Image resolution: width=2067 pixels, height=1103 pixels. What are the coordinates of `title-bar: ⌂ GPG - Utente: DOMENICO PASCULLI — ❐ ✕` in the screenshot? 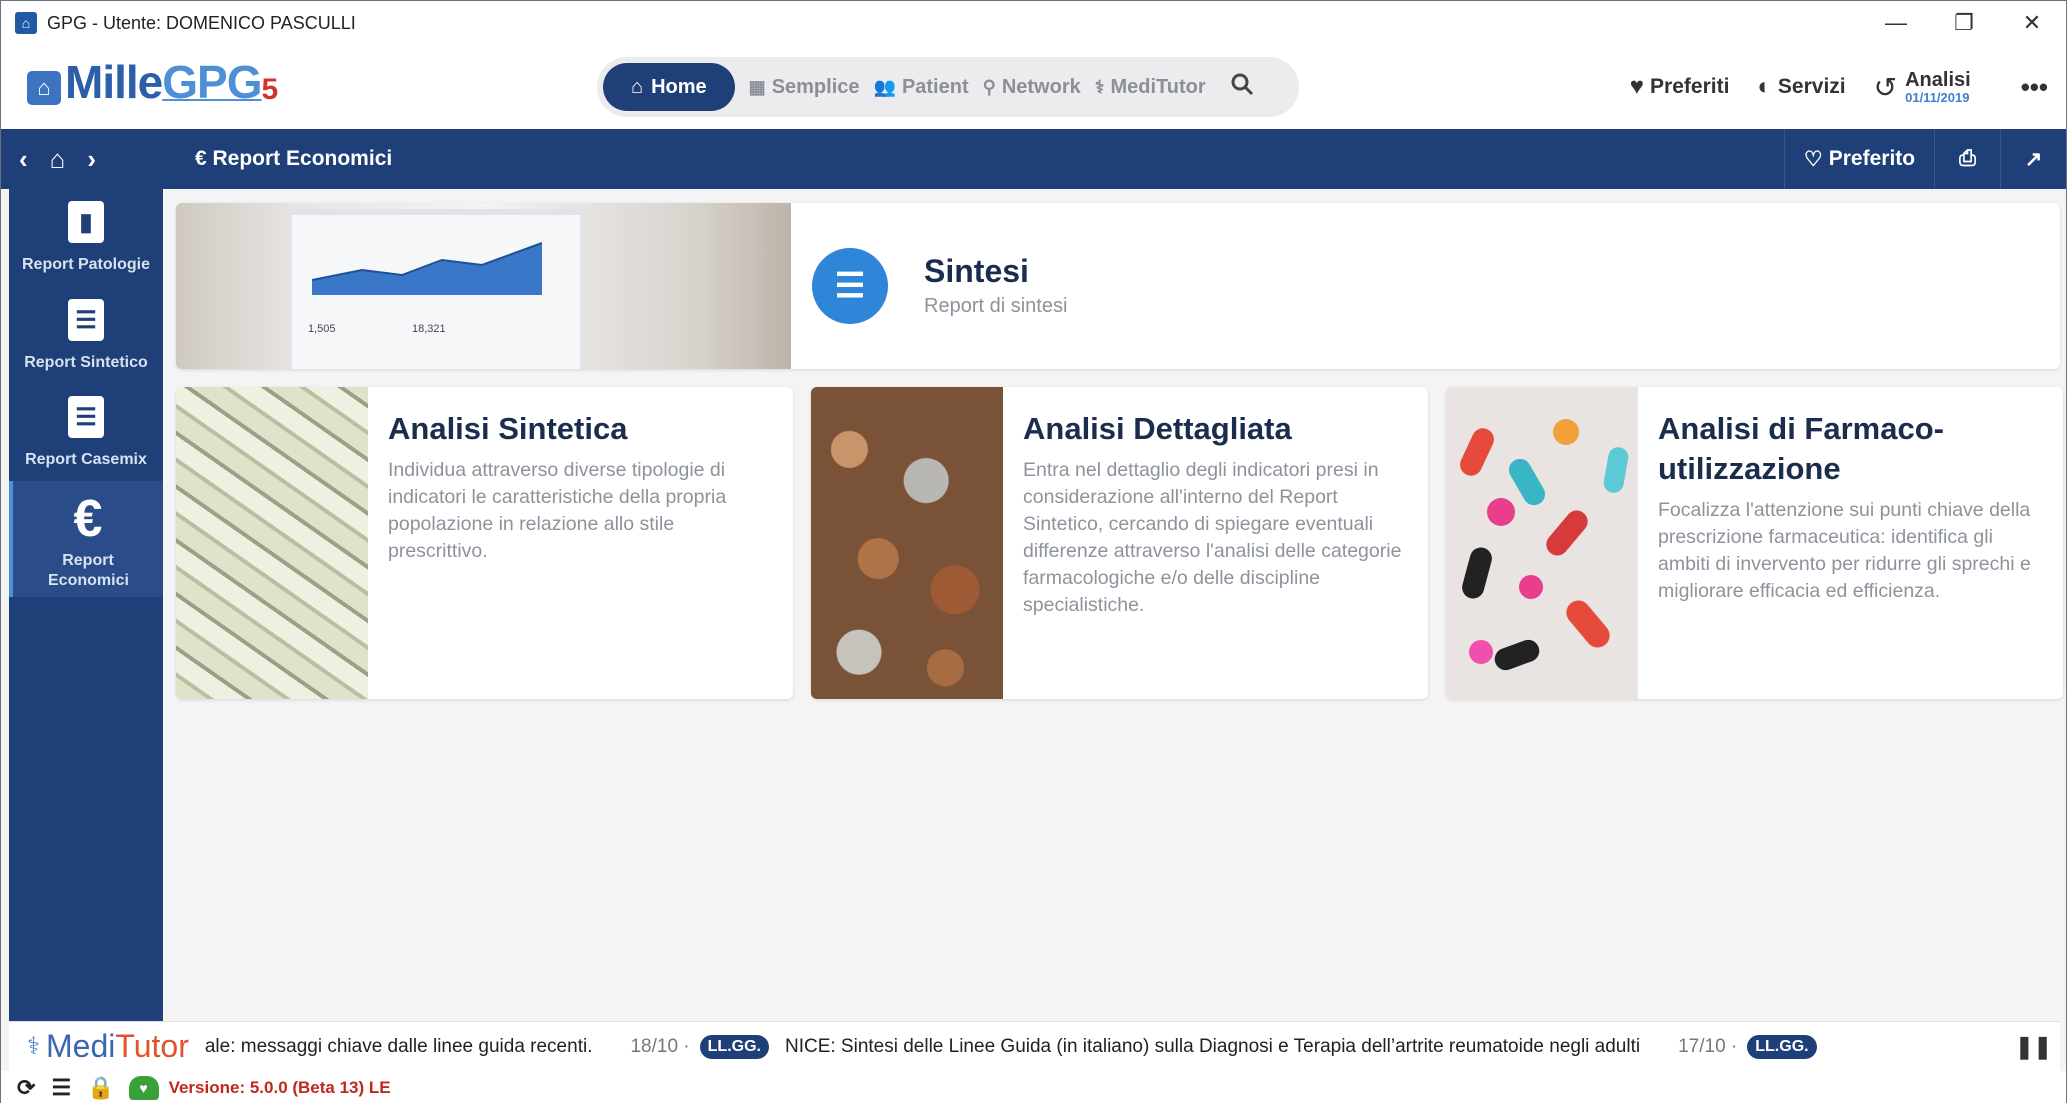 It's located at (1033, 23).